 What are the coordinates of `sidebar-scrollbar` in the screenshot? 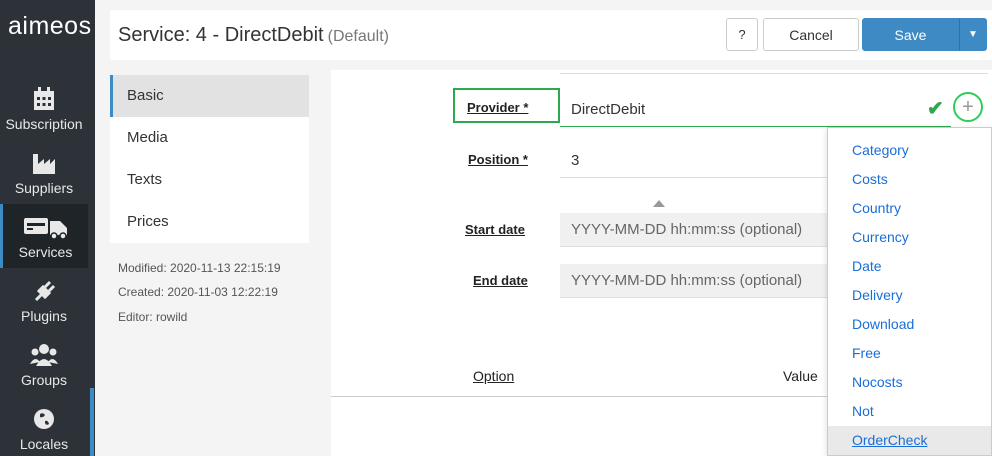 It's located at (92, 422).